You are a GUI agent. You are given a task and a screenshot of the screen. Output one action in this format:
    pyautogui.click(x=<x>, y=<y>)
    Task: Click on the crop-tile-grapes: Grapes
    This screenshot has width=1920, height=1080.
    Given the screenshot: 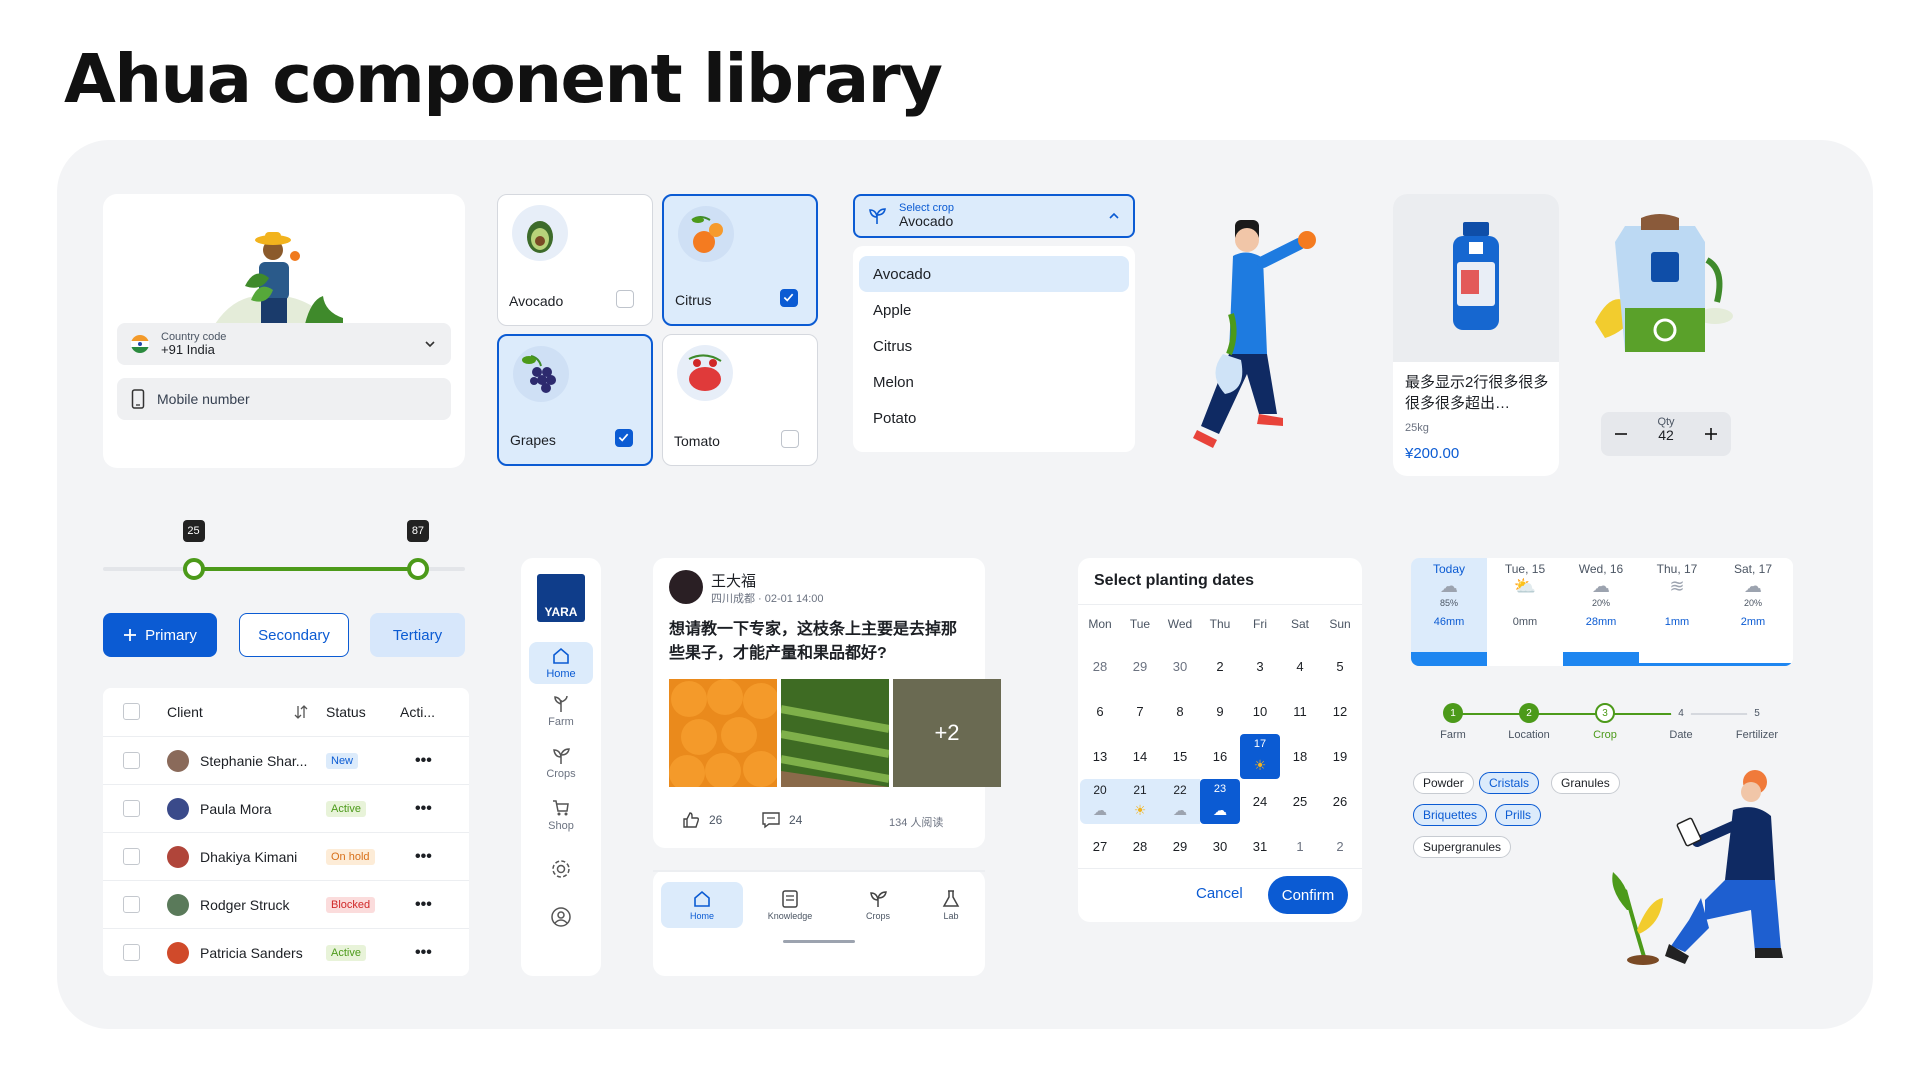 What is the action you would take?
    pyautogui.click(x=575, y=400)
    